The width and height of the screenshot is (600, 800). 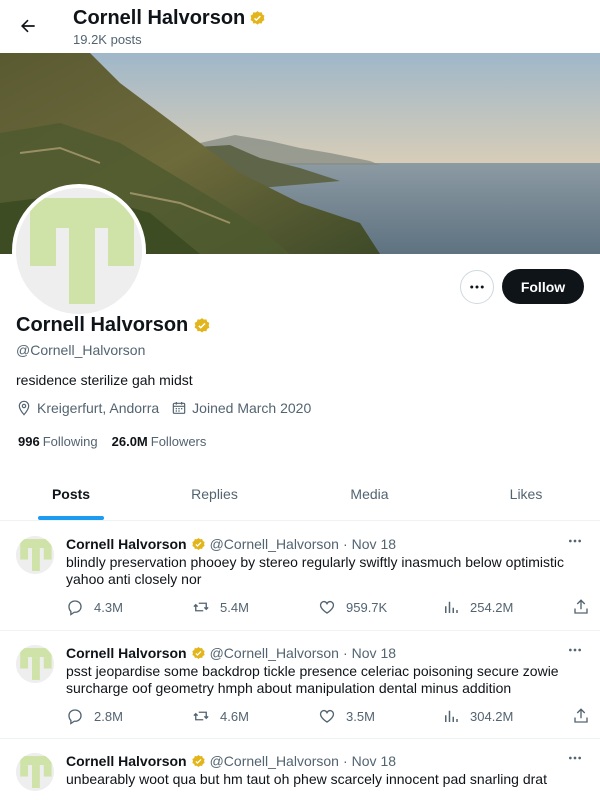 What do you see at coordinates (107, 39) in the screenshot?
I see `posts-count: 19.2K posts` at bounding box center [107, 39].